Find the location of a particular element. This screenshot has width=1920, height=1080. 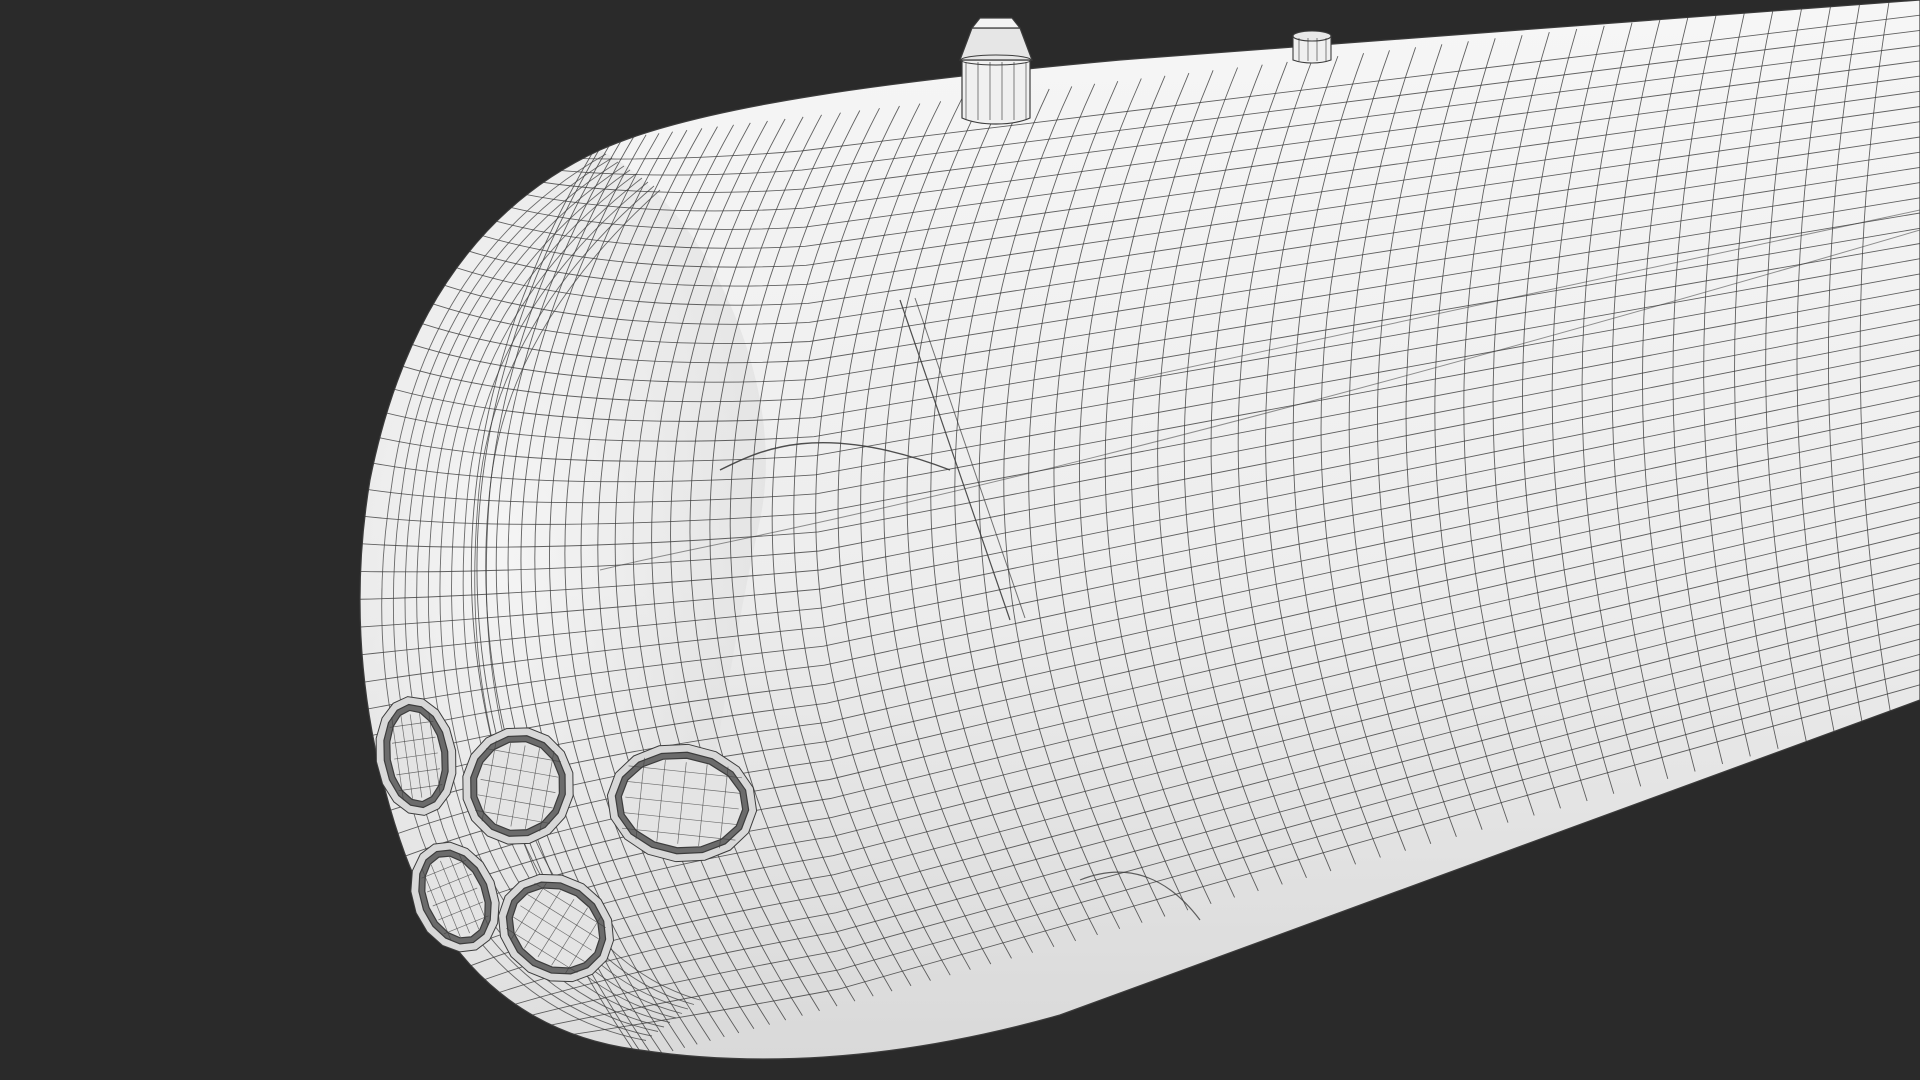

nozzle-body is located at coordinates (996, 92).